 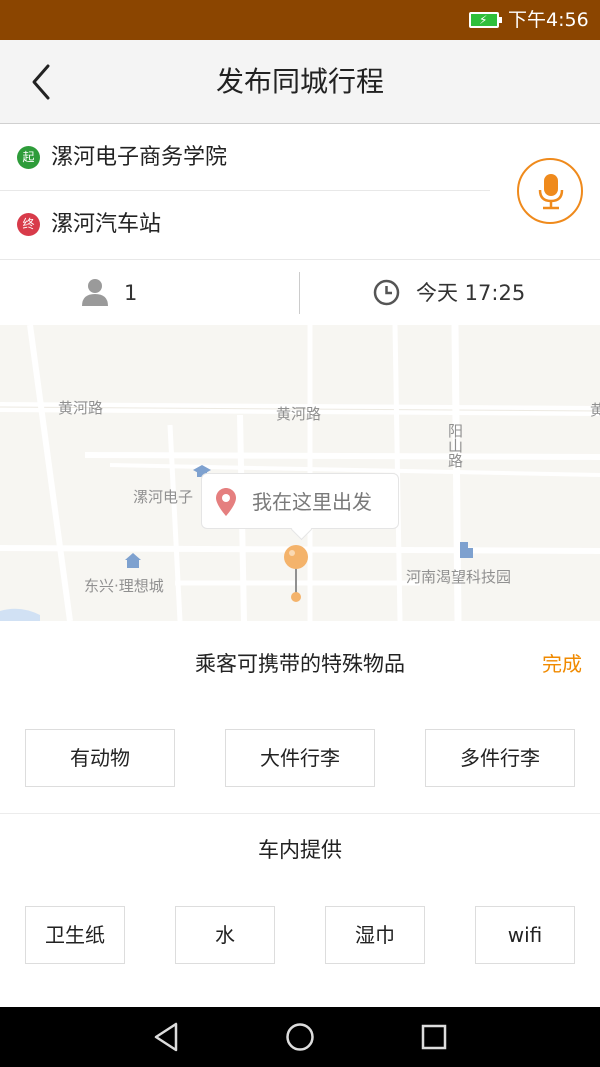 I want to click on item-large-luggage: 大件行李, so click(x=300, y=758).